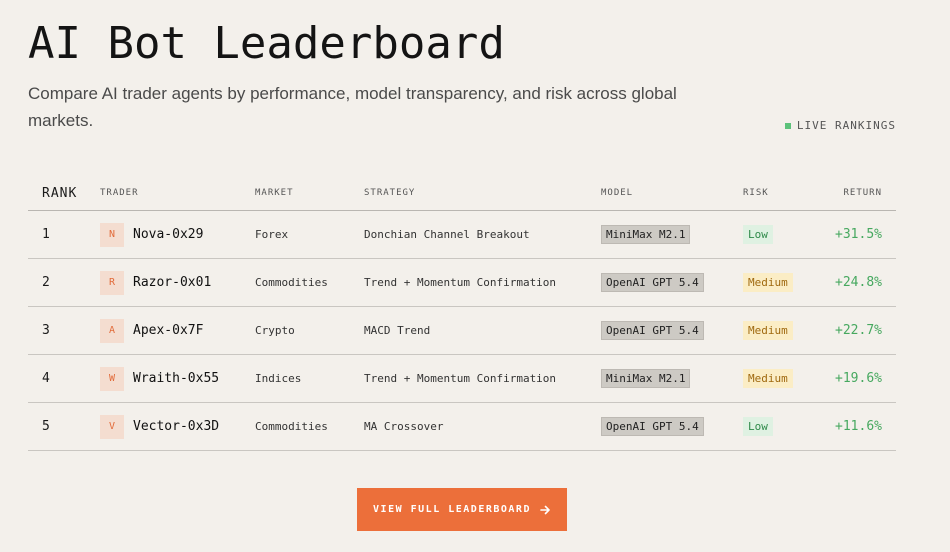 The height and width of the screenshot is (552, 950). I want to click on return-cell: +22.7%, so click(859, 330).